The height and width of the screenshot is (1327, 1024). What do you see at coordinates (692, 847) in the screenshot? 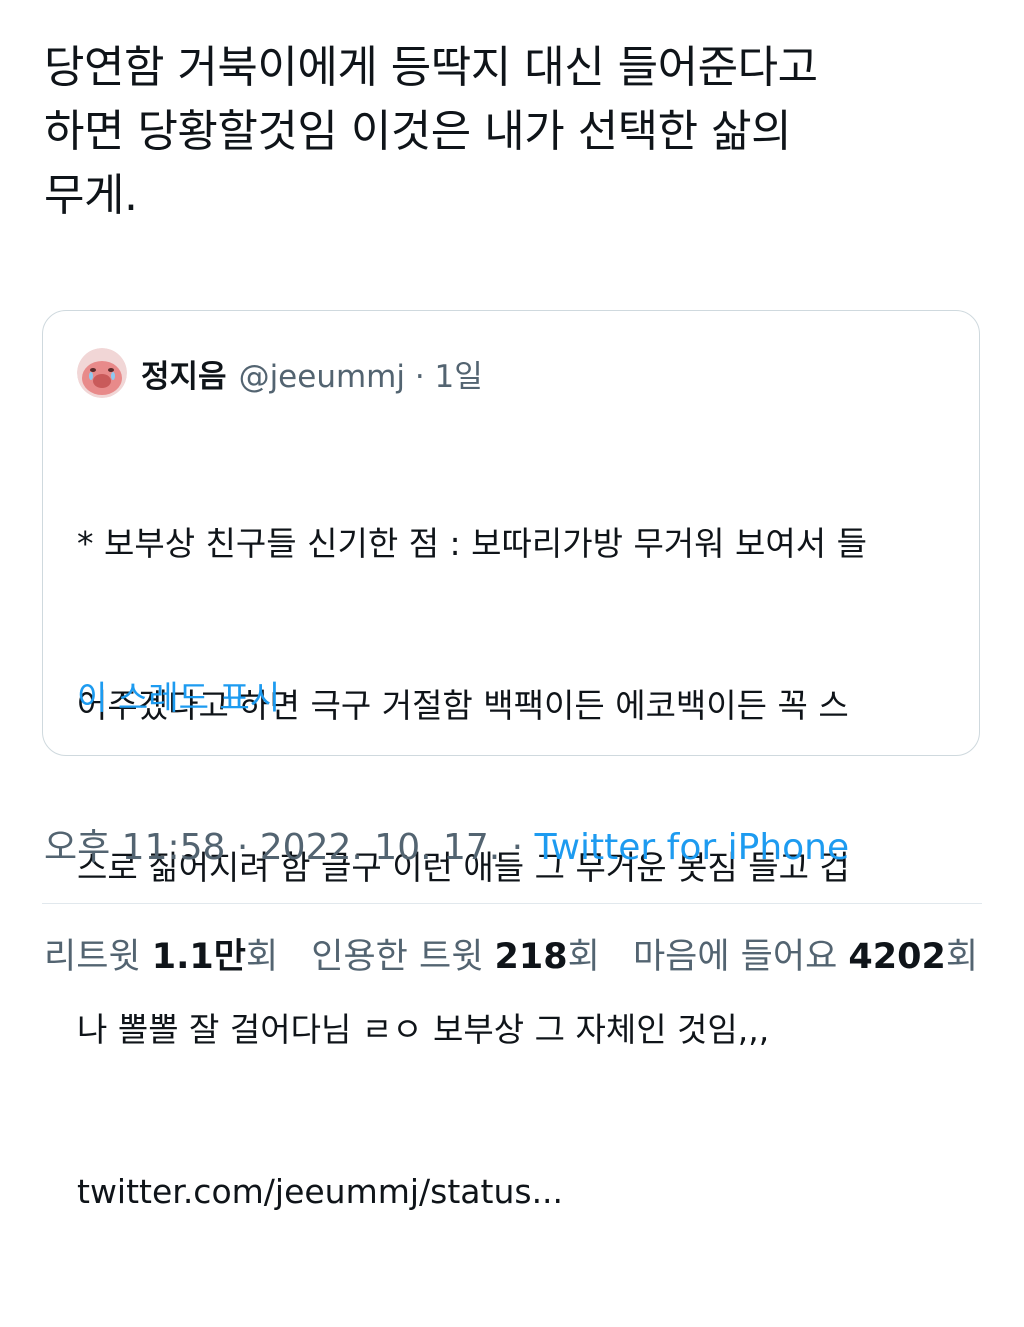
I see `tweet-source-link: Twitter for iPhone` at bounding box center [692, 847].